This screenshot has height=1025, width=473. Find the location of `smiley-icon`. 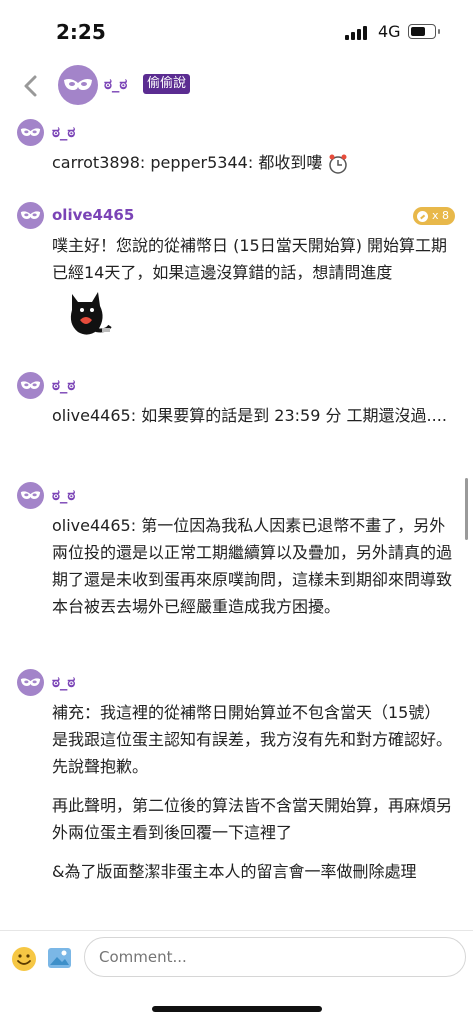

smiley-icon is located at coordinates (24, 959).